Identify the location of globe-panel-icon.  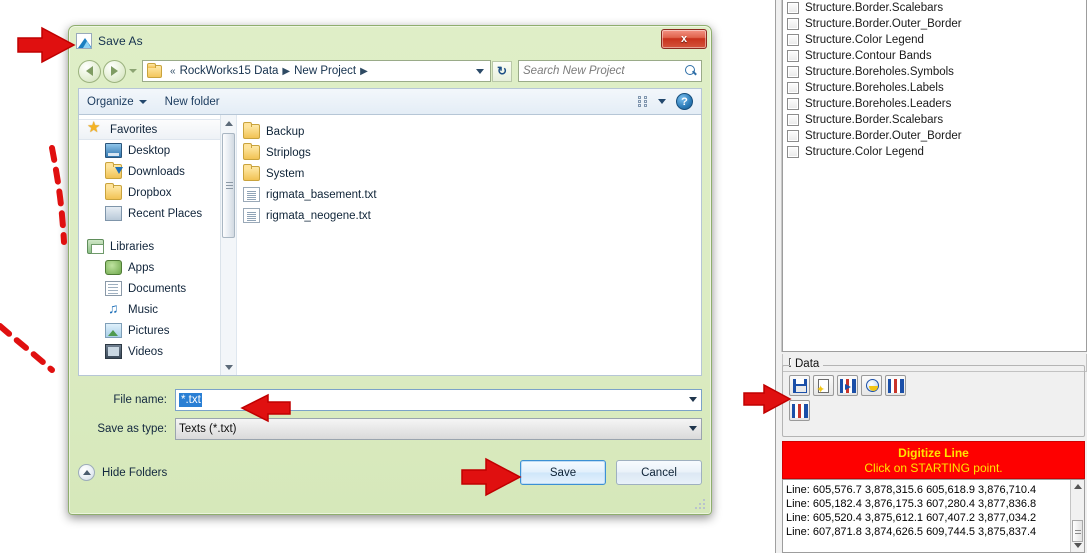
(872, 385).